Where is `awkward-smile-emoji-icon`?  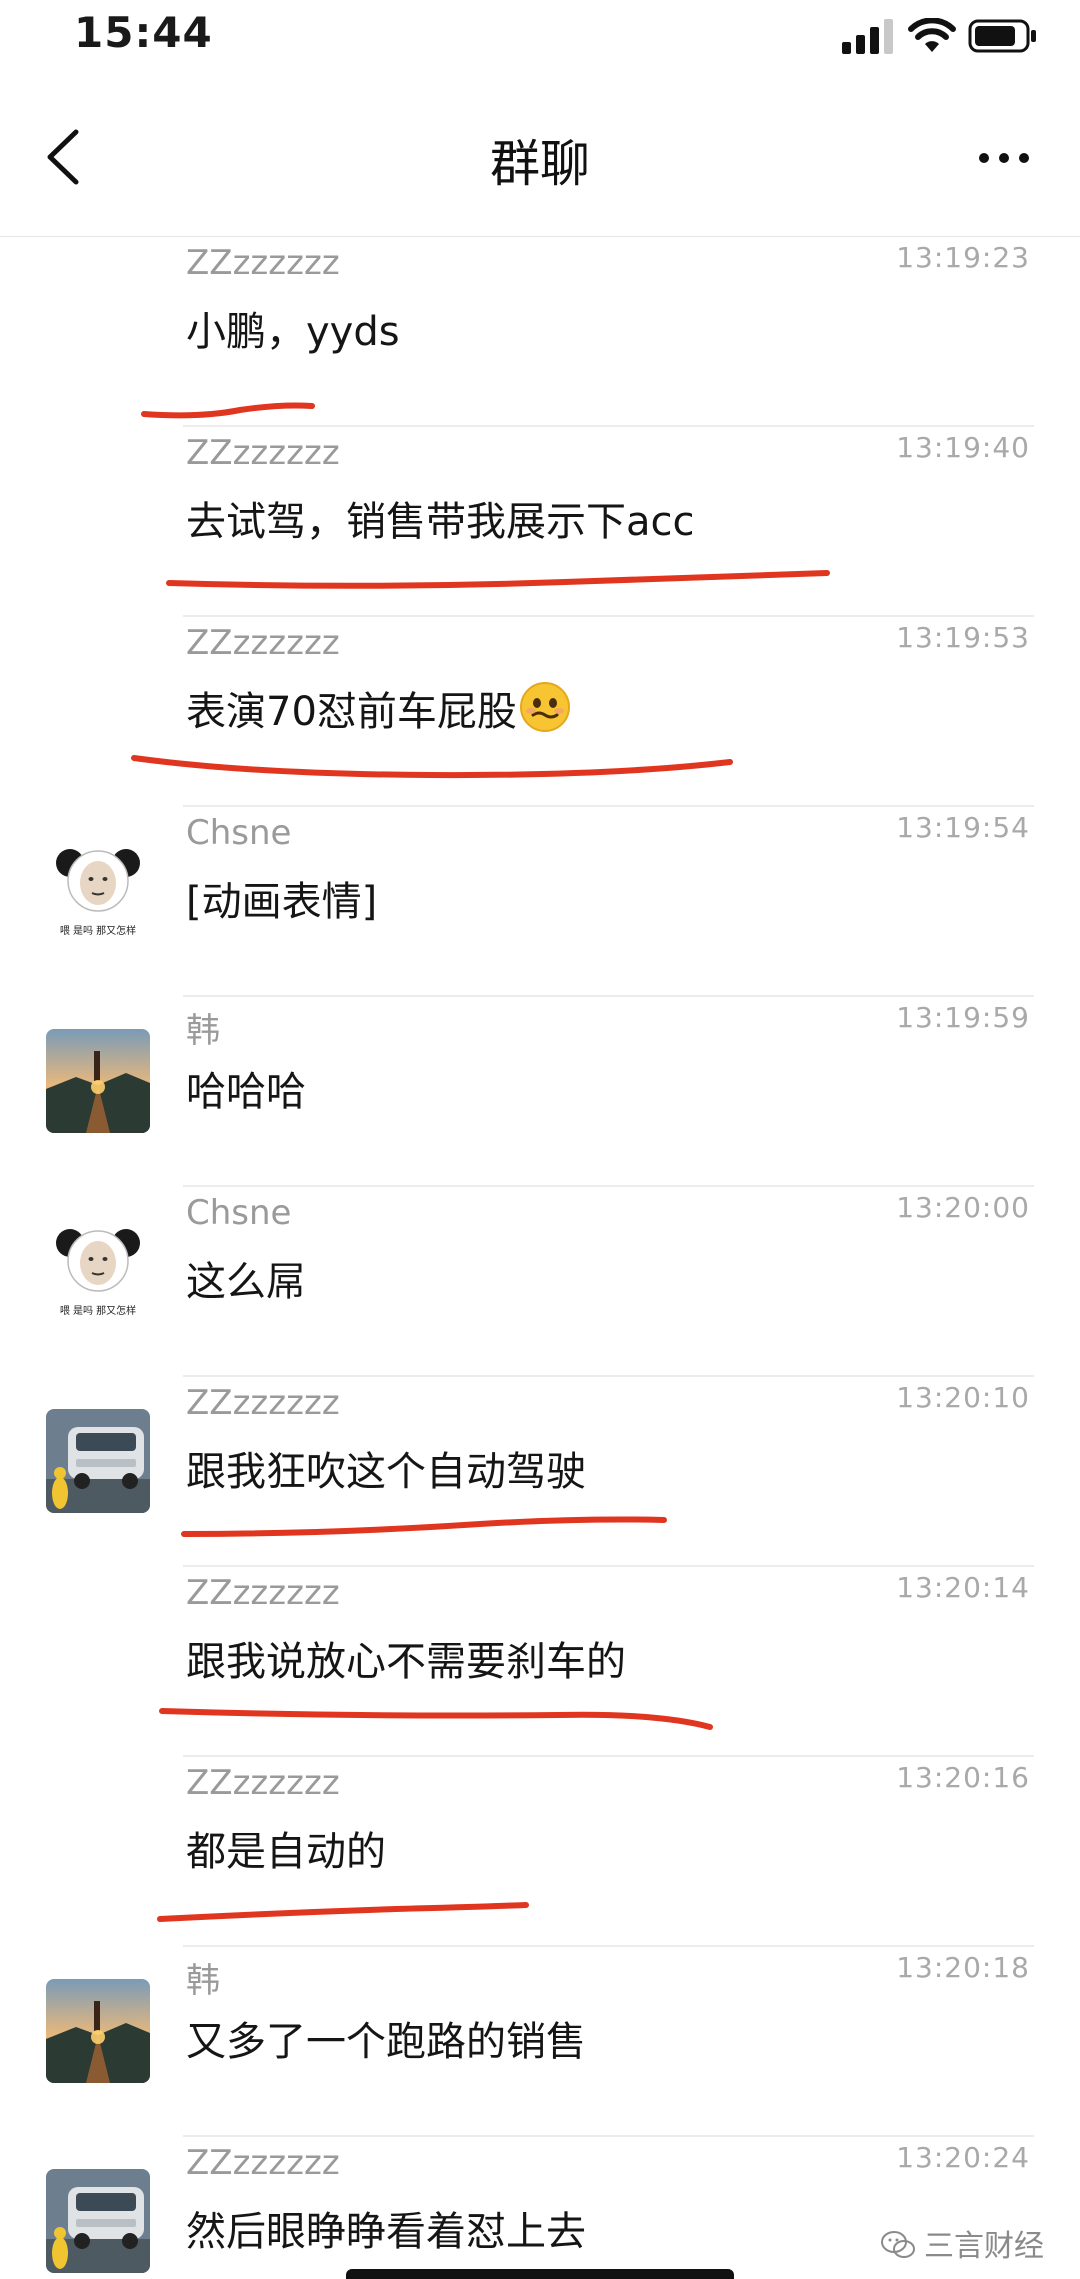 awkward-smile-emoji-icon is located at coordinates (544, 707).